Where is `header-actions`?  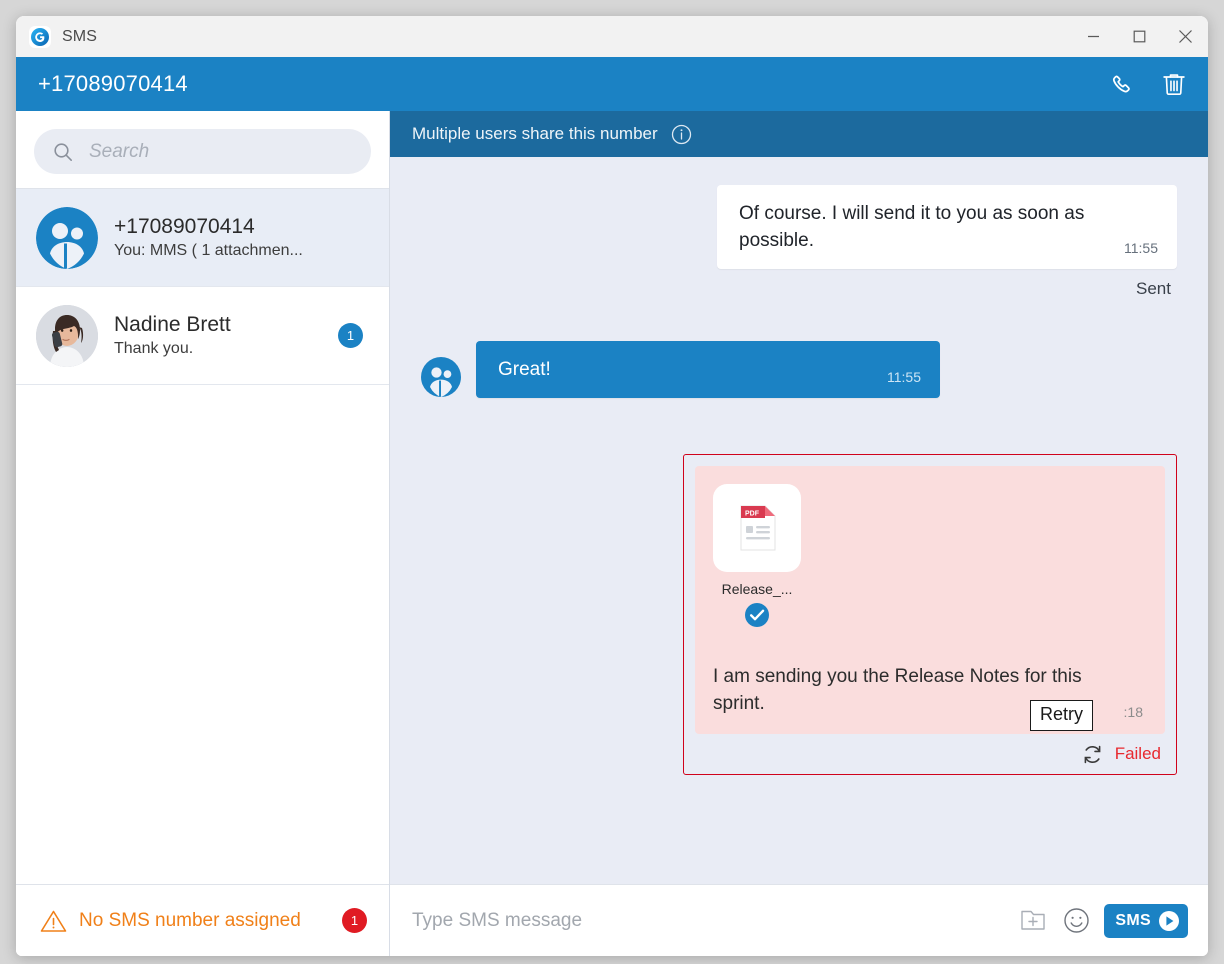 header-actions is located at coordinates (1148, 84).